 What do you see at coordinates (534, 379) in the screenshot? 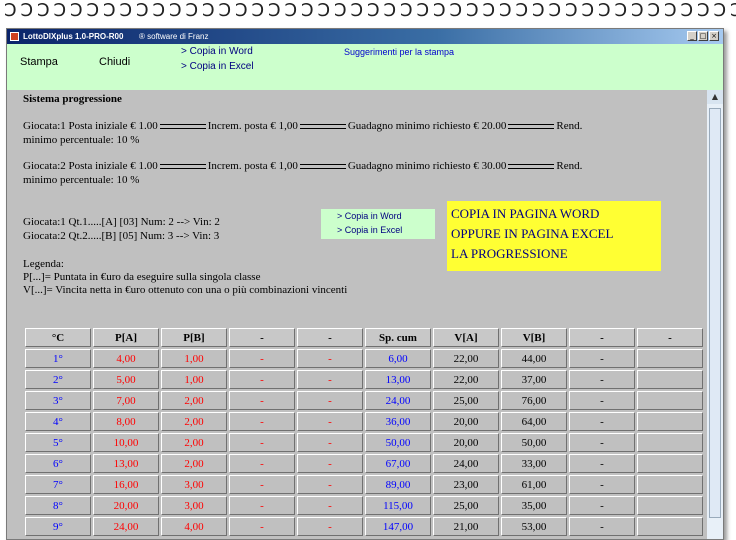
I see `table-cell: 37,00` at bounding box center [534, 379].